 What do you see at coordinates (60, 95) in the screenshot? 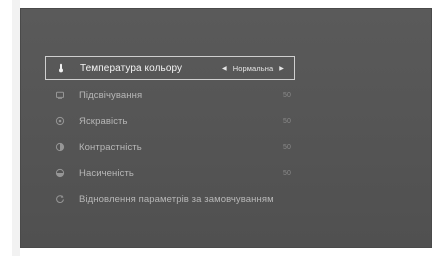
I see `backlight-icon` at bounding box center [60, 95].